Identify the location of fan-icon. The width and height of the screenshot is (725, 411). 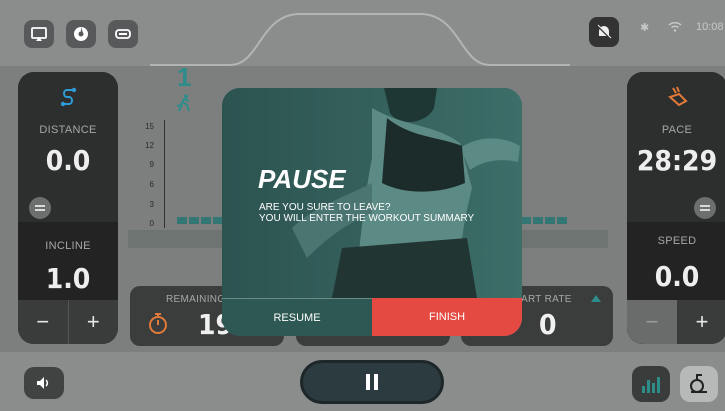
(81, 34).